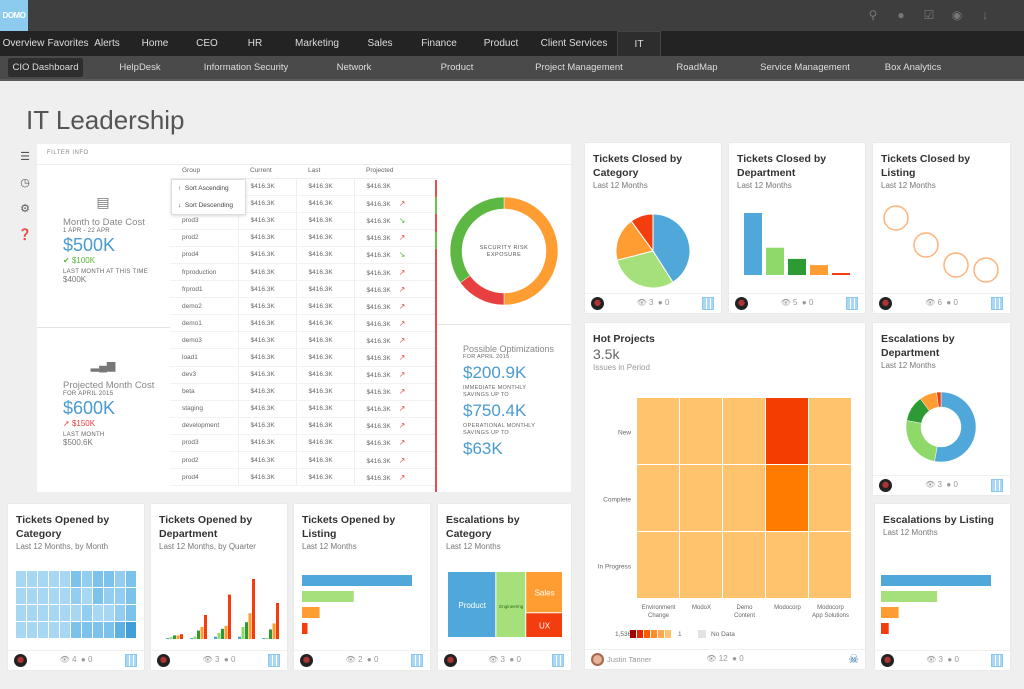 Image resolution: width=1024 pixels, height=689 pixels. I want to click on column-header-projected: Projected, so click(395, 171).